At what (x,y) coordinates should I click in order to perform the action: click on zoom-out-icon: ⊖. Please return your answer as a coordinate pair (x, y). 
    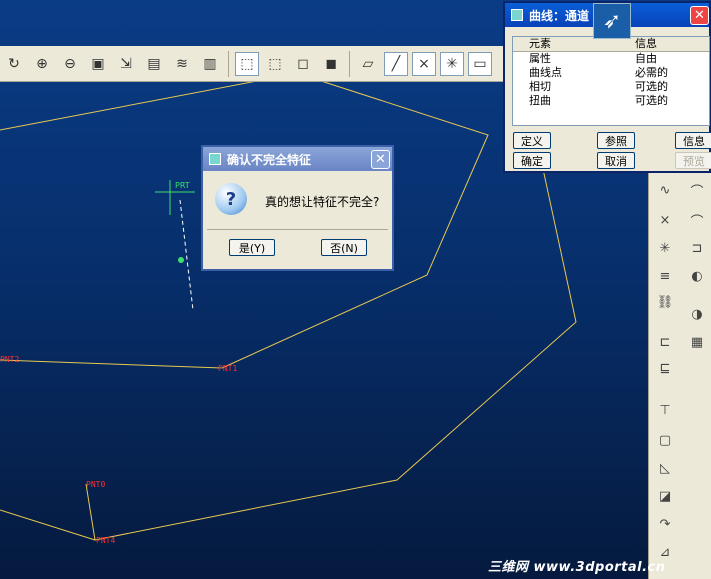
    Looking at the image, I should click on (70, 64).